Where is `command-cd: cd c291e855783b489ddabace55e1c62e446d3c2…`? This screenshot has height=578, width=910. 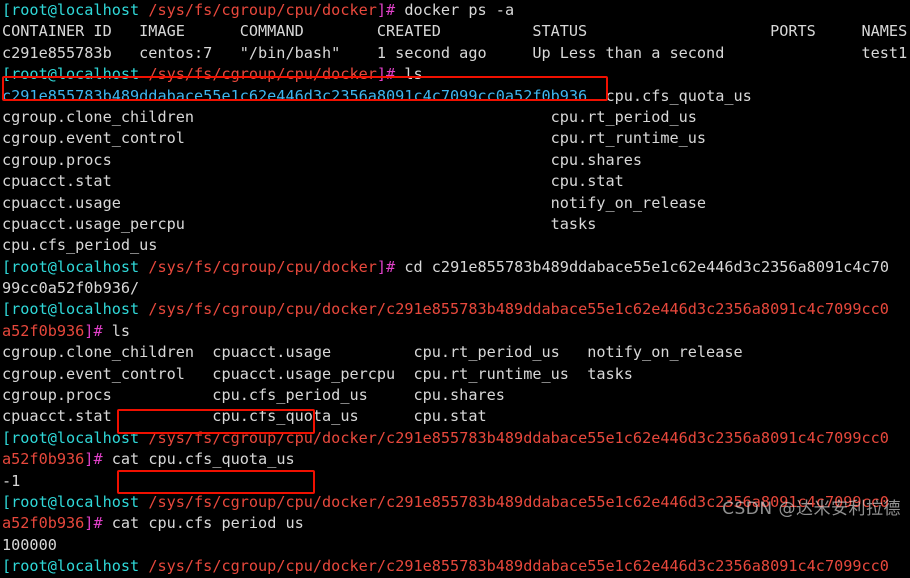 command-cd: cd c291e855783b489ddabace55e1c62e446d3c2… is located at coordinates (646, 266).